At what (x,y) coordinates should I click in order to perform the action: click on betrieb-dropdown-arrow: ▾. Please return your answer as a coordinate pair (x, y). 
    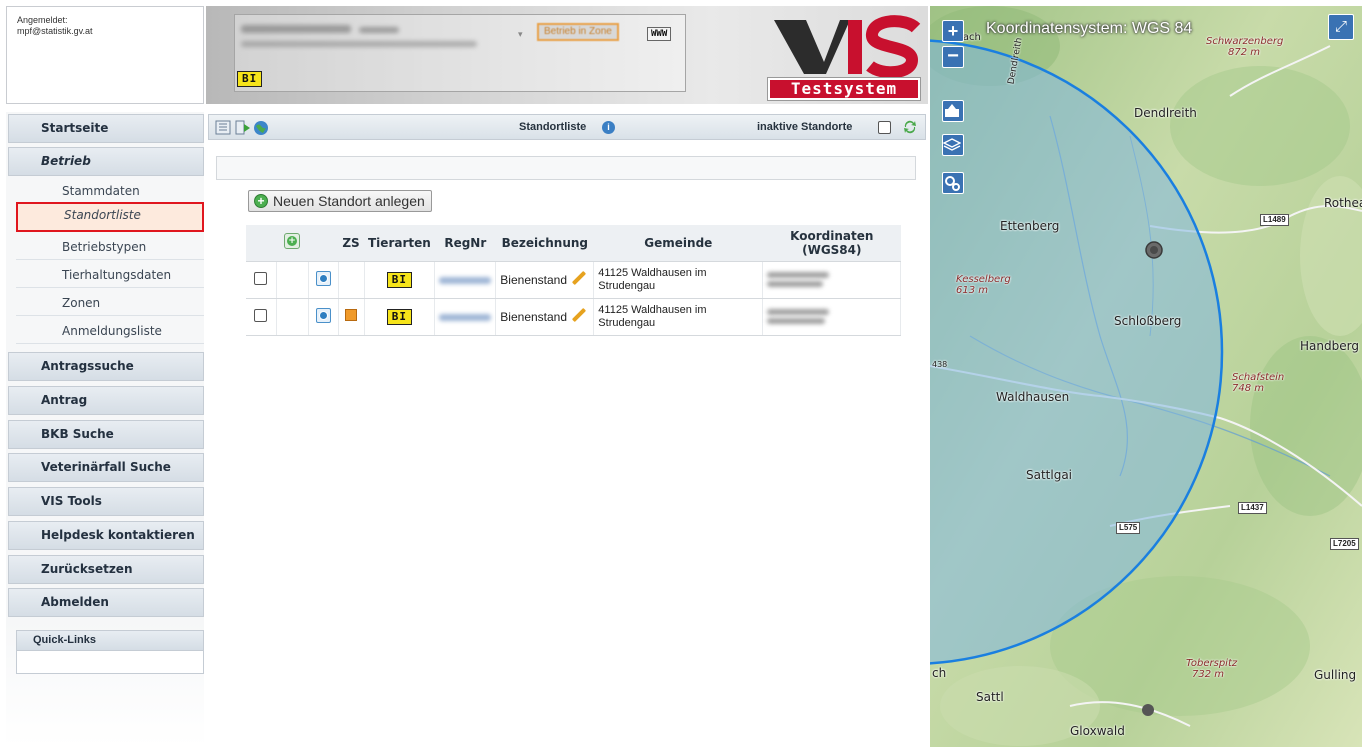
    Looking at the image, I should click on (520, 34).